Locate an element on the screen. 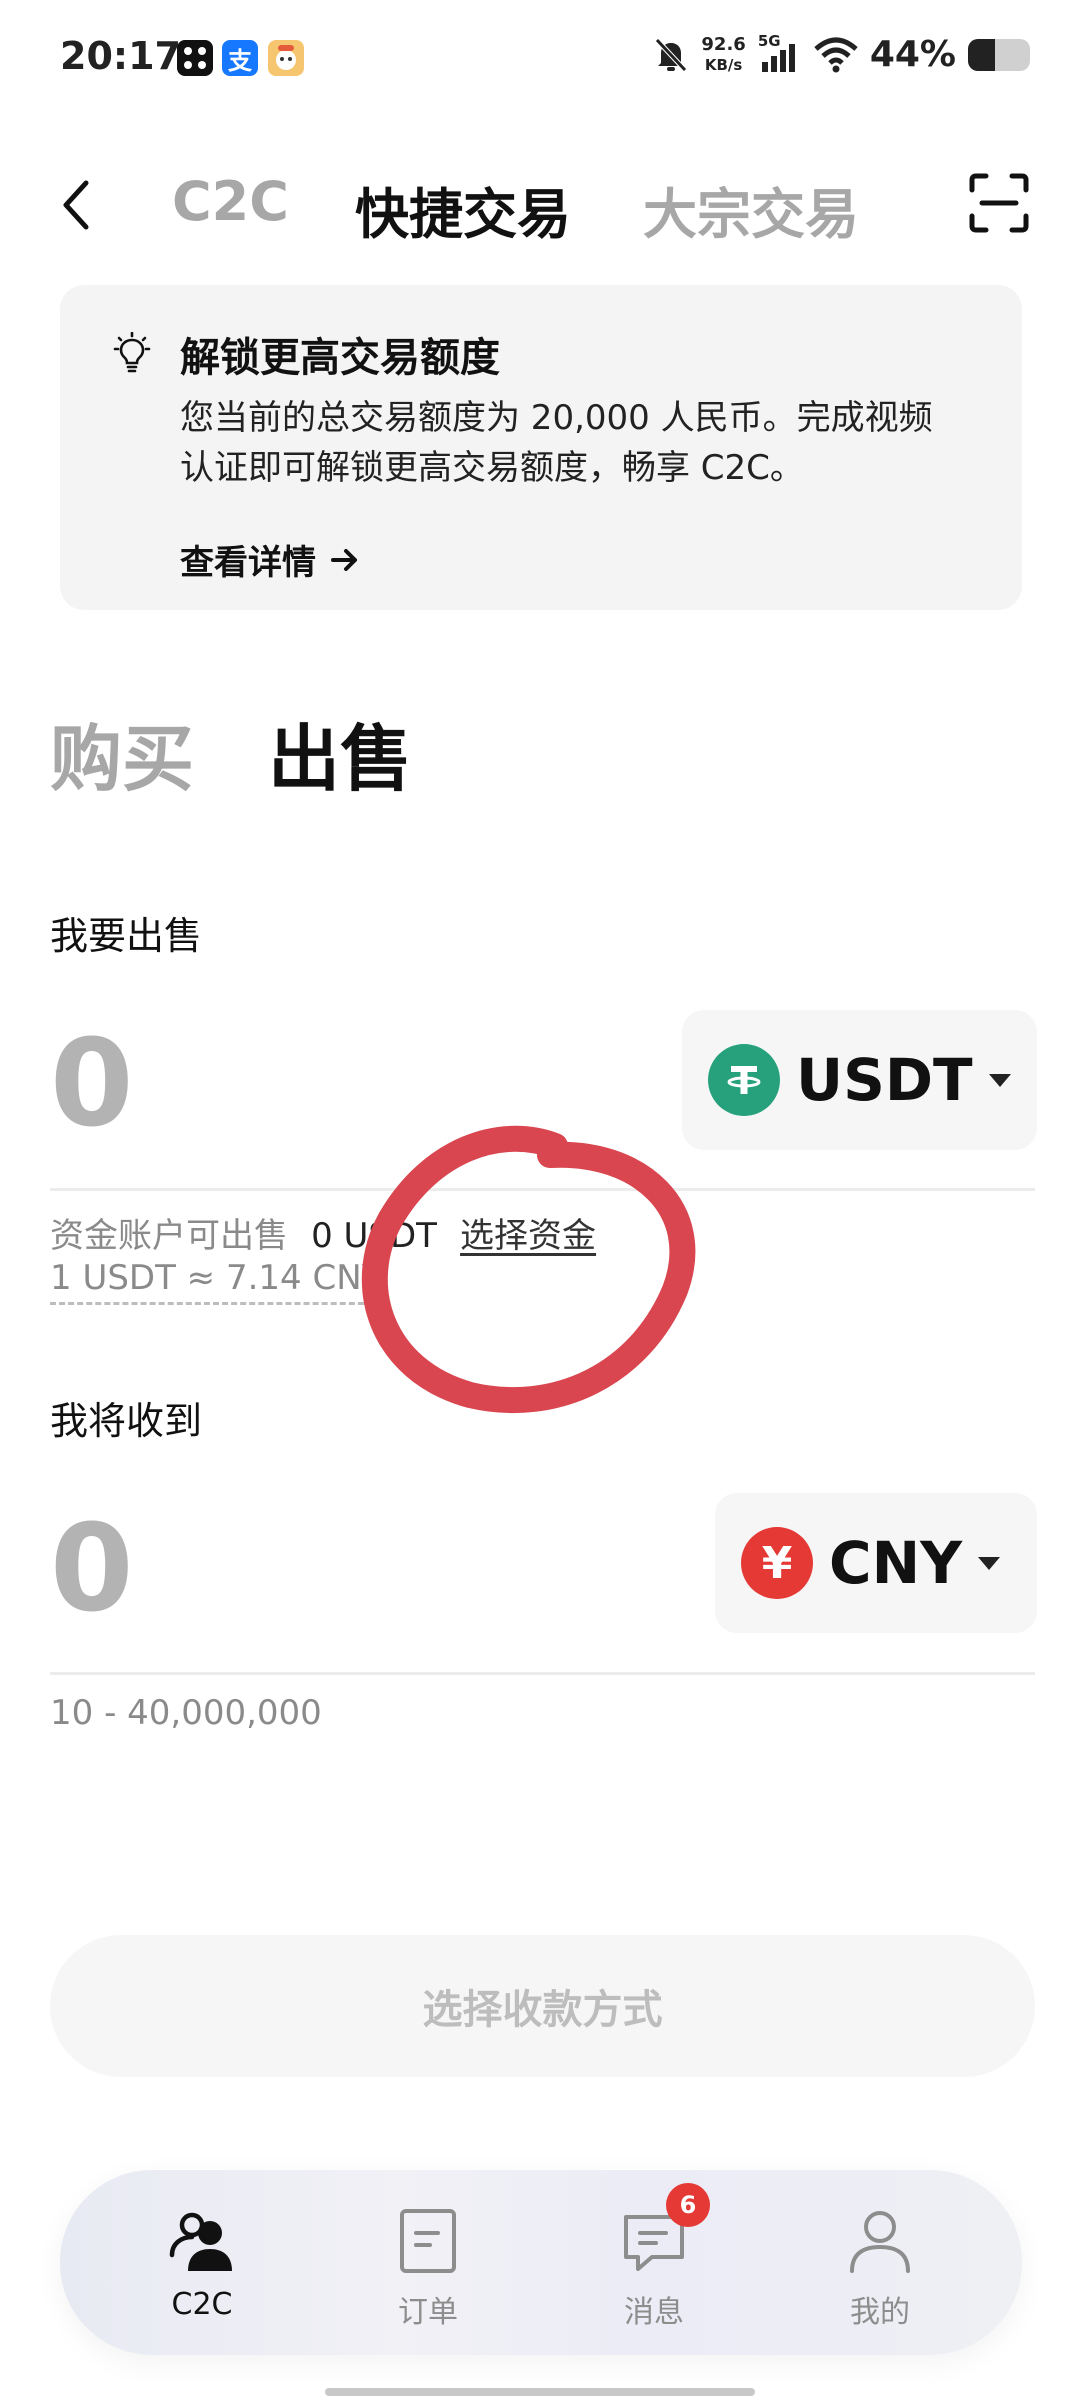  amount-range: 10 - 40,000,000 is located at coordinates (186, 1713).